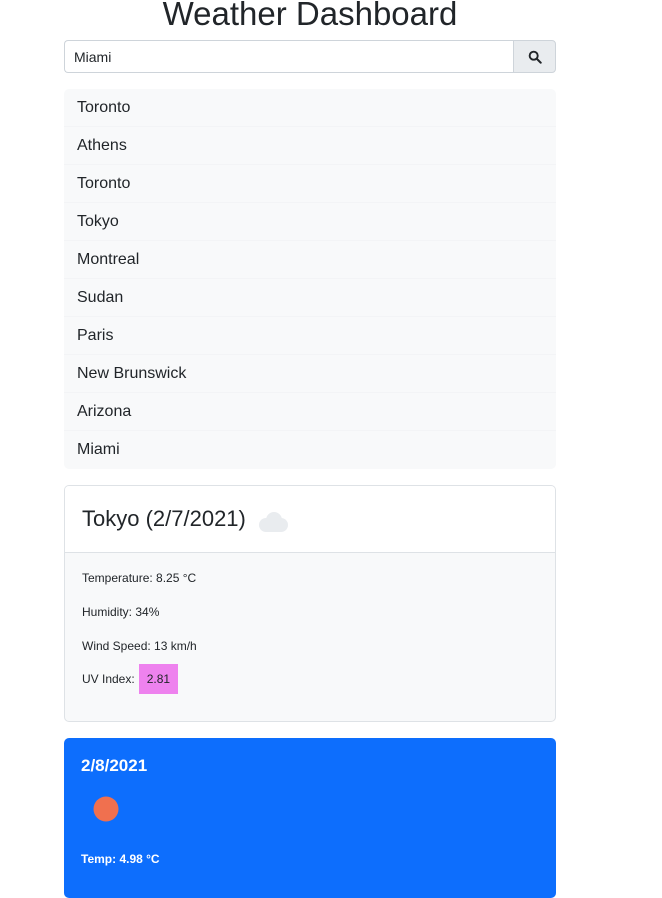 This screenshot has width=662, height=898. Describe the element at coordinates (273, 522) in the screenshot. I see `cloud-icon` at that location.